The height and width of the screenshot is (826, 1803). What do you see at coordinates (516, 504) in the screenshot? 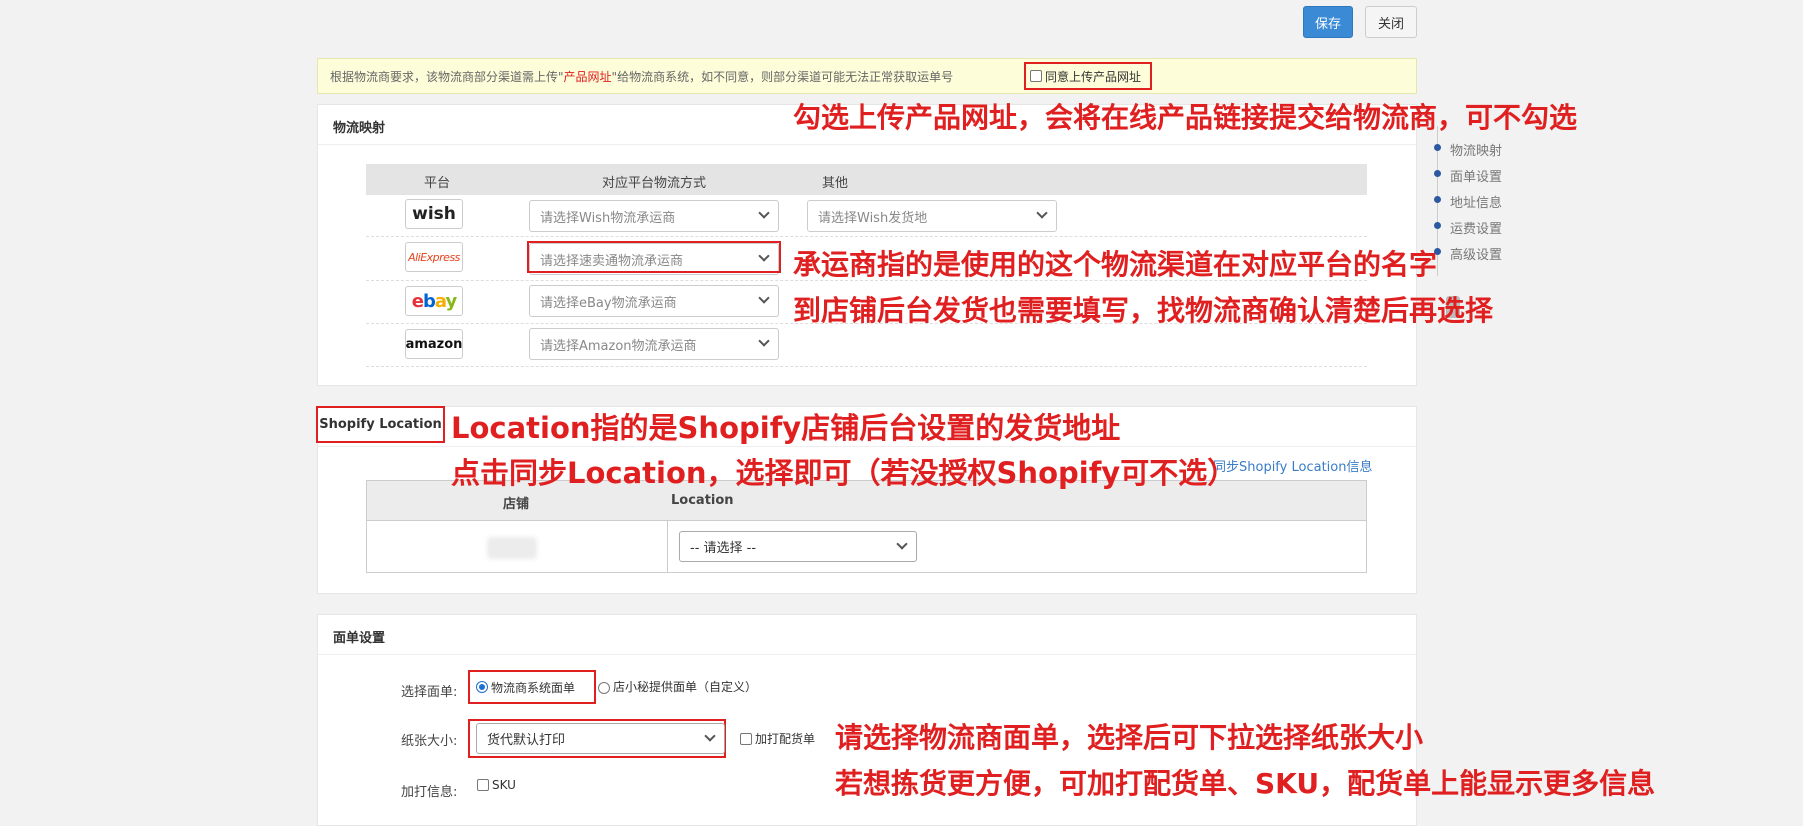
I see `header-shop: 店铺` at bounding box center [516, 504].